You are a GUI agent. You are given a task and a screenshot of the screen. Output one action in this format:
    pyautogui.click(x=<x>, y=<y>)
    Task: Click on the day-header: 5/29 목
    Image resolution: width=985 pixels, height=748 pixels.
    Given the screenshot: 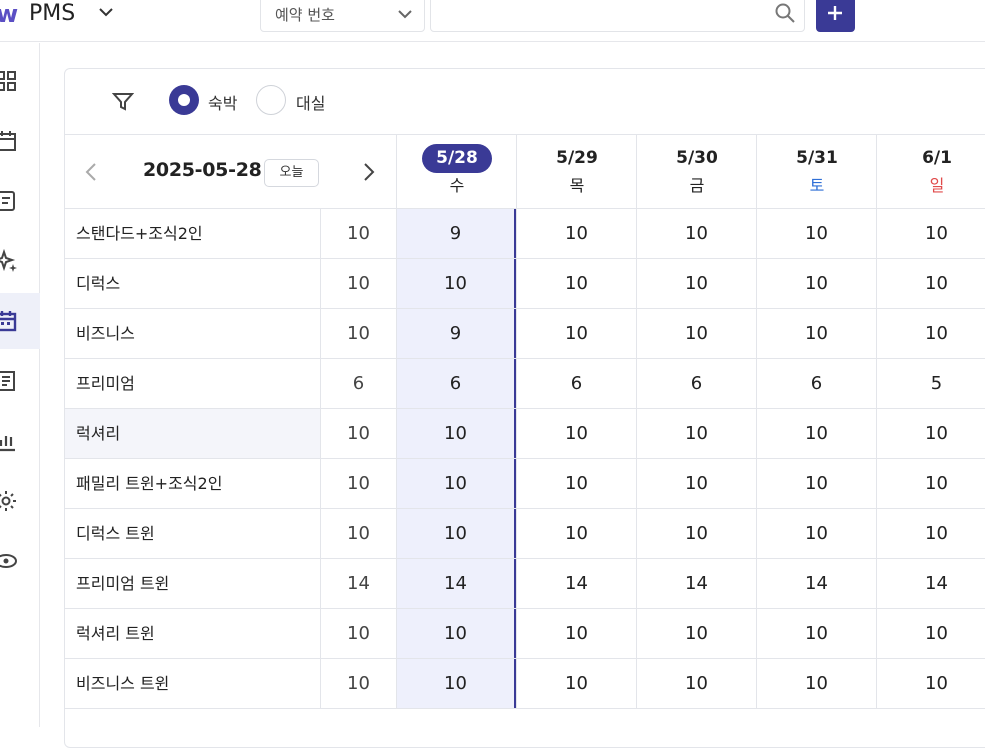 What is the action you would take?
    pyautogui.click(x=576, y=172)
    